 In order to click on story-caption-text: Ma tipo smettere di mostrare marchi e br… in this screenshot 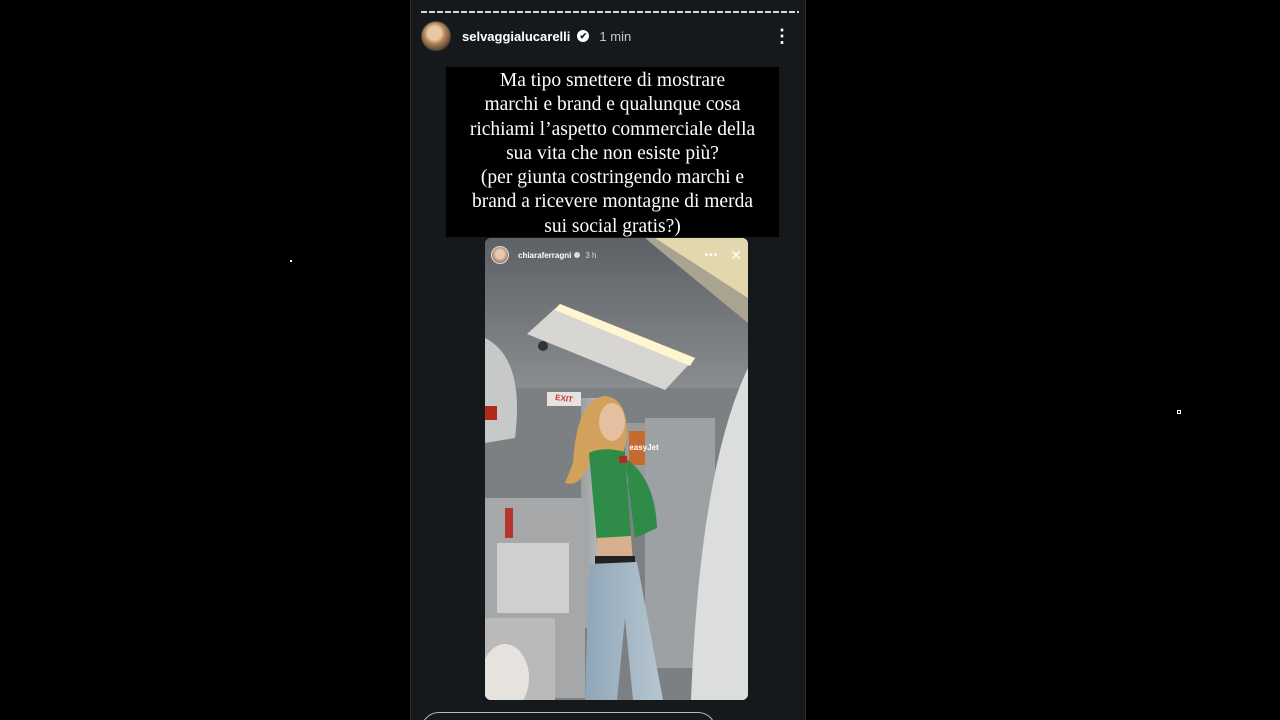, I will do `click(612, 152)`.